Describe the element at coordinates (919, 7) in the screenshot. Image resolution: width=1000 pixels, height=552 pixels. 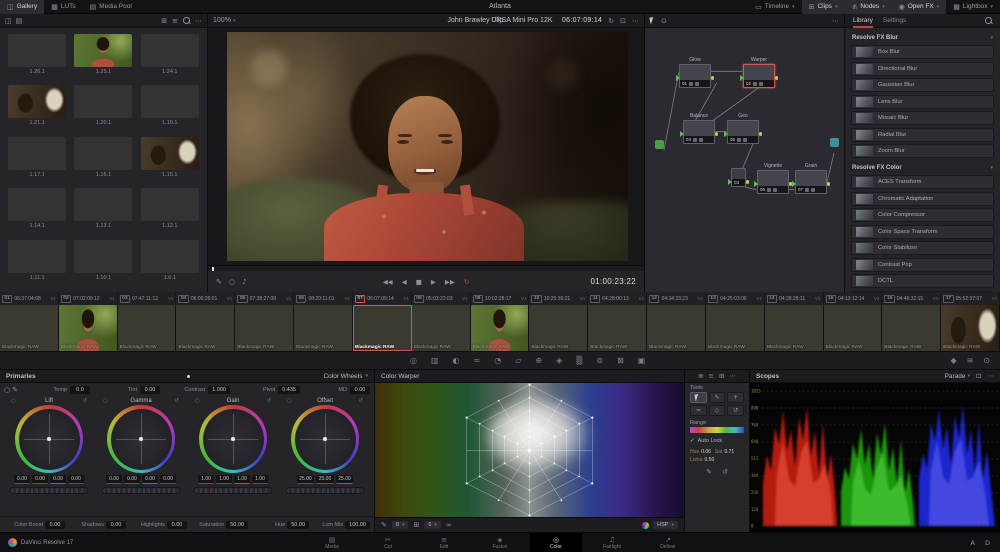
I see `top-right-button: ◉ Open FX ▾` at that location.